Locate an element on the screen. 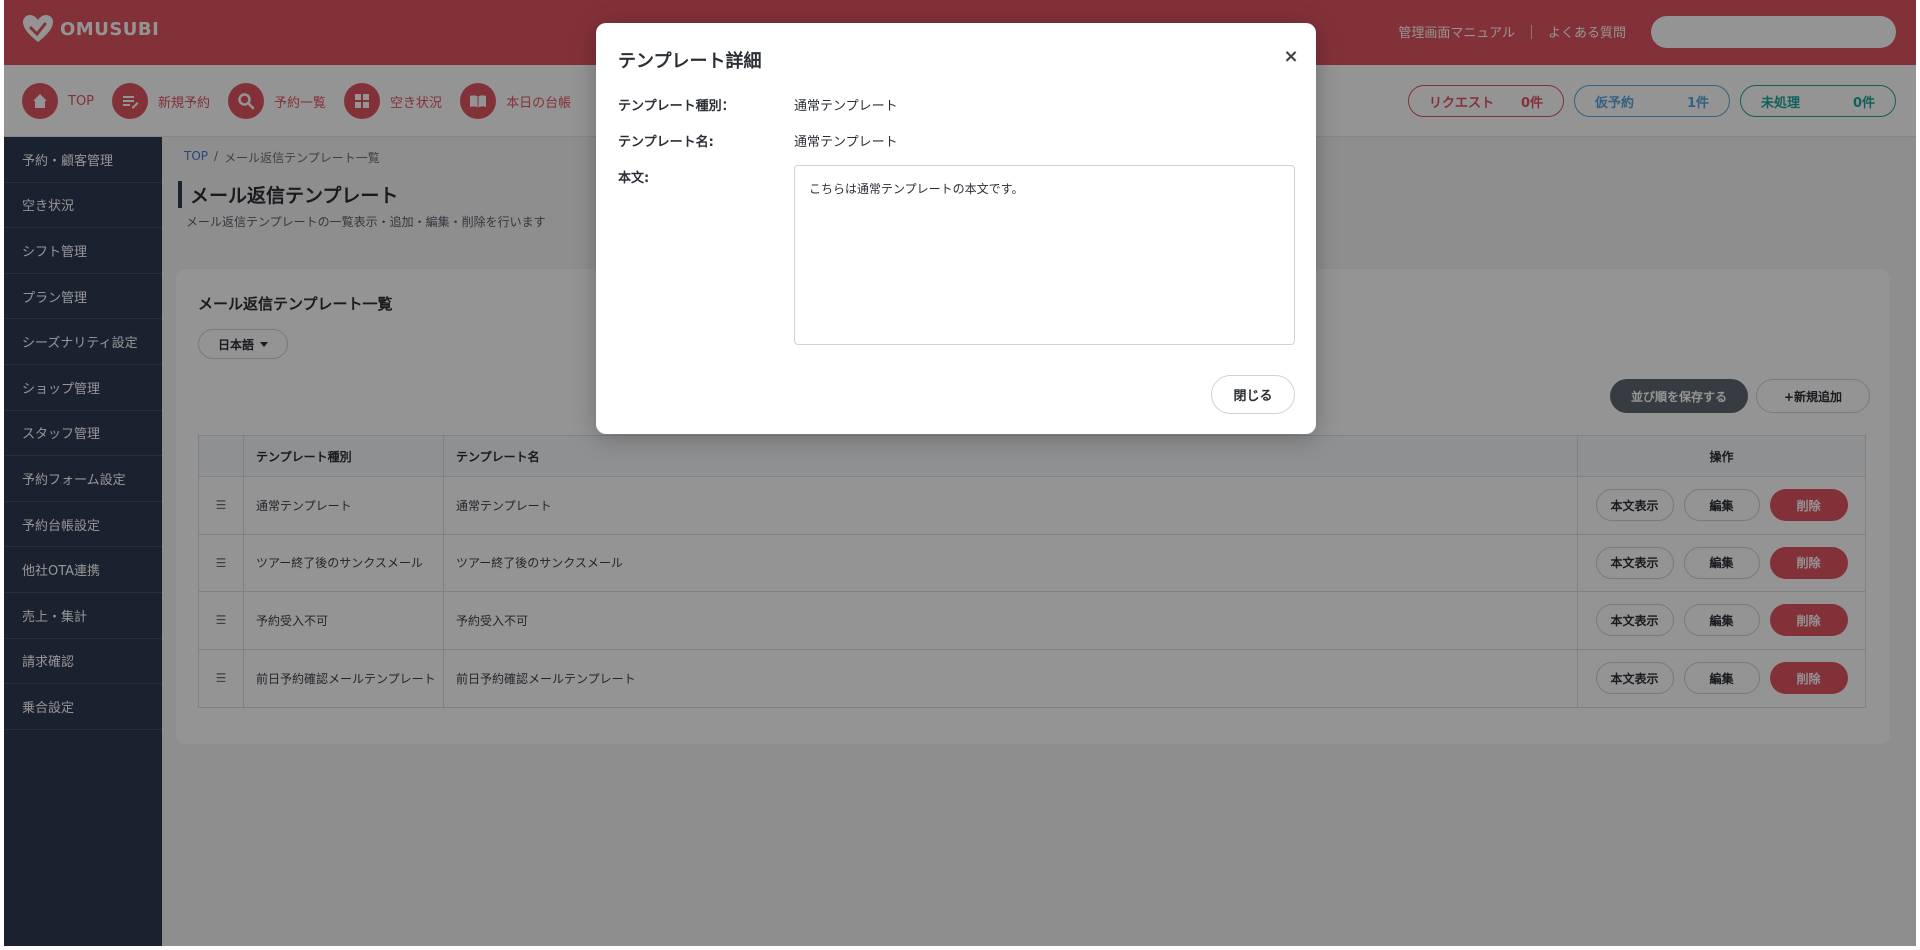  template-name-label: テンプレート名: is located at coordinates (666, 142).